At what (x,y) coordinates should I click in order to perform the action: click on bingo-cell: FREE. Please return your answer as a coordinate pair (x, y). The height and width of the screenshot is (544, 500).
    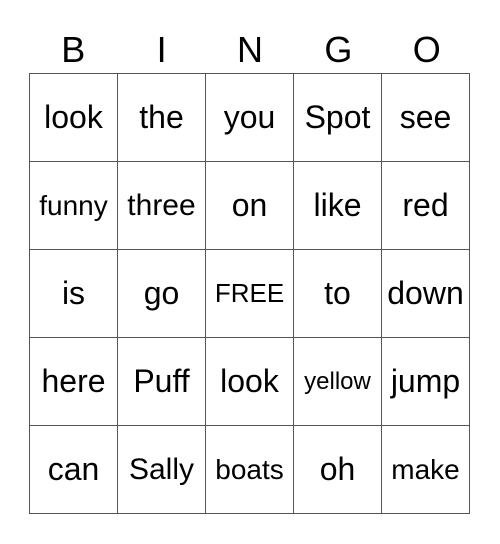
    Looking at the image, I should click on (249, 293).